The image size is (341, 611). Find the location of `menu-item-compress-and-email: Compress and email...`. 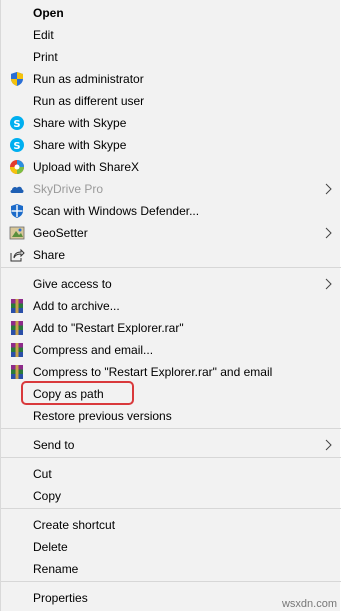

menu-item-compress-and-email: Compress and email... is located at coordinates (171, 350).